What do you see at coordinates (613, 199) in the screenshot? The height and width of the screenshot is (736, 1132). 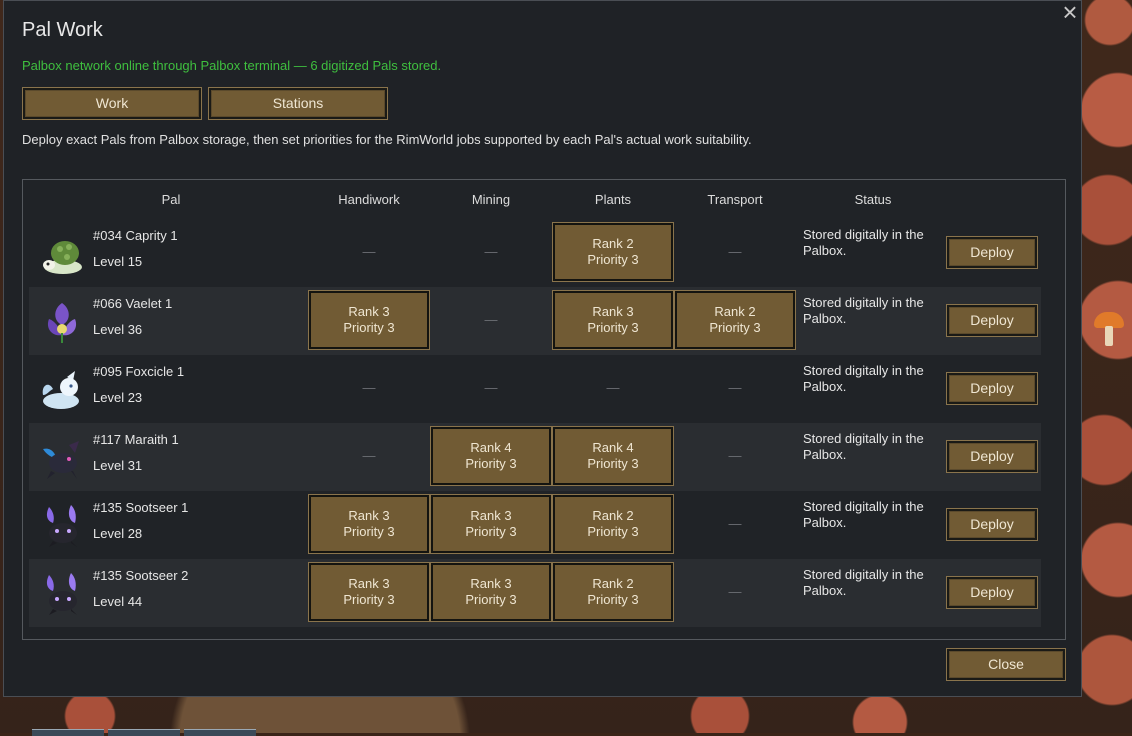 I see `column-header-plants: Plants` at bounding box center [613, 199].